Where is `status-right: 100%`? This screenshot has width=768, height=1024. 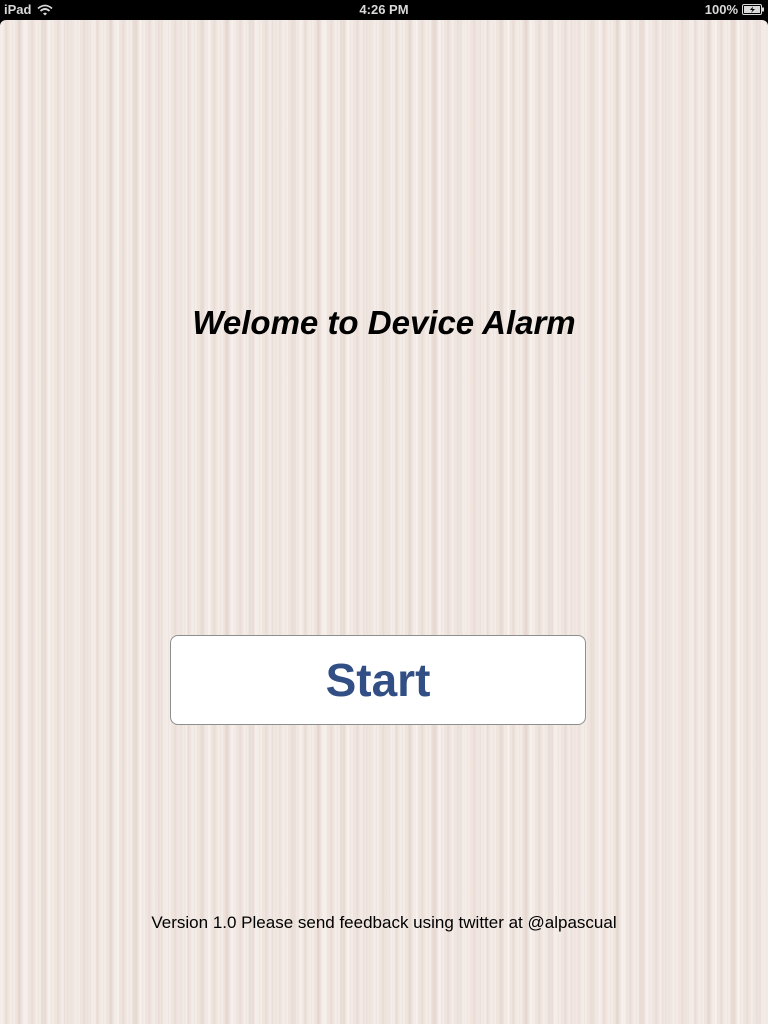 status-right: 100% is located at coordinates (734, 9).